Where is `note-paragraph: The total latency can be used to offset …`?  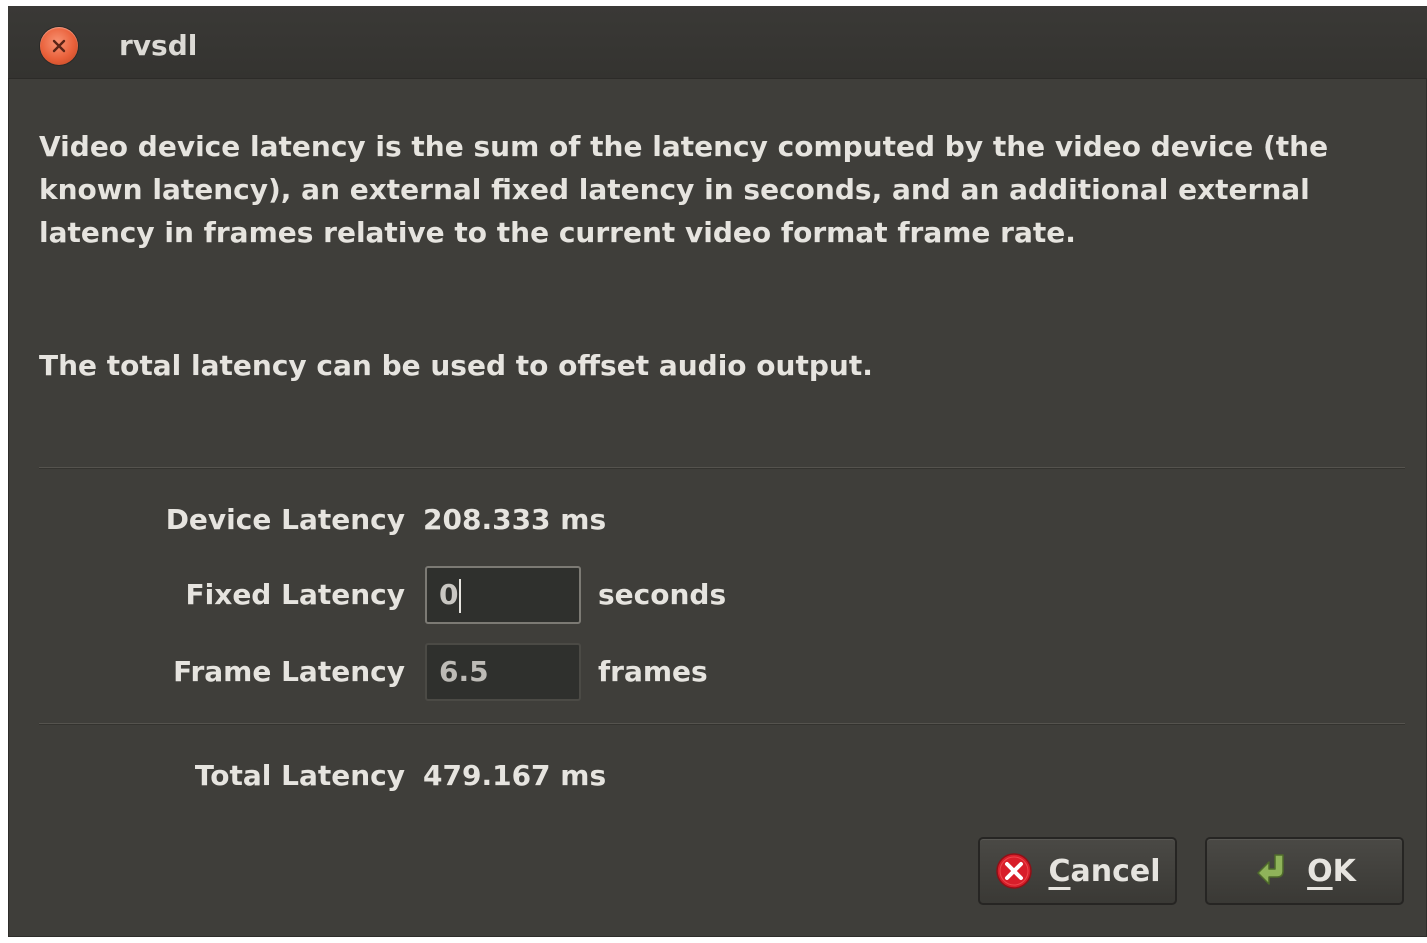 note-paragraph: The total latency can be used to offset … is located at coordinates (456, 365).